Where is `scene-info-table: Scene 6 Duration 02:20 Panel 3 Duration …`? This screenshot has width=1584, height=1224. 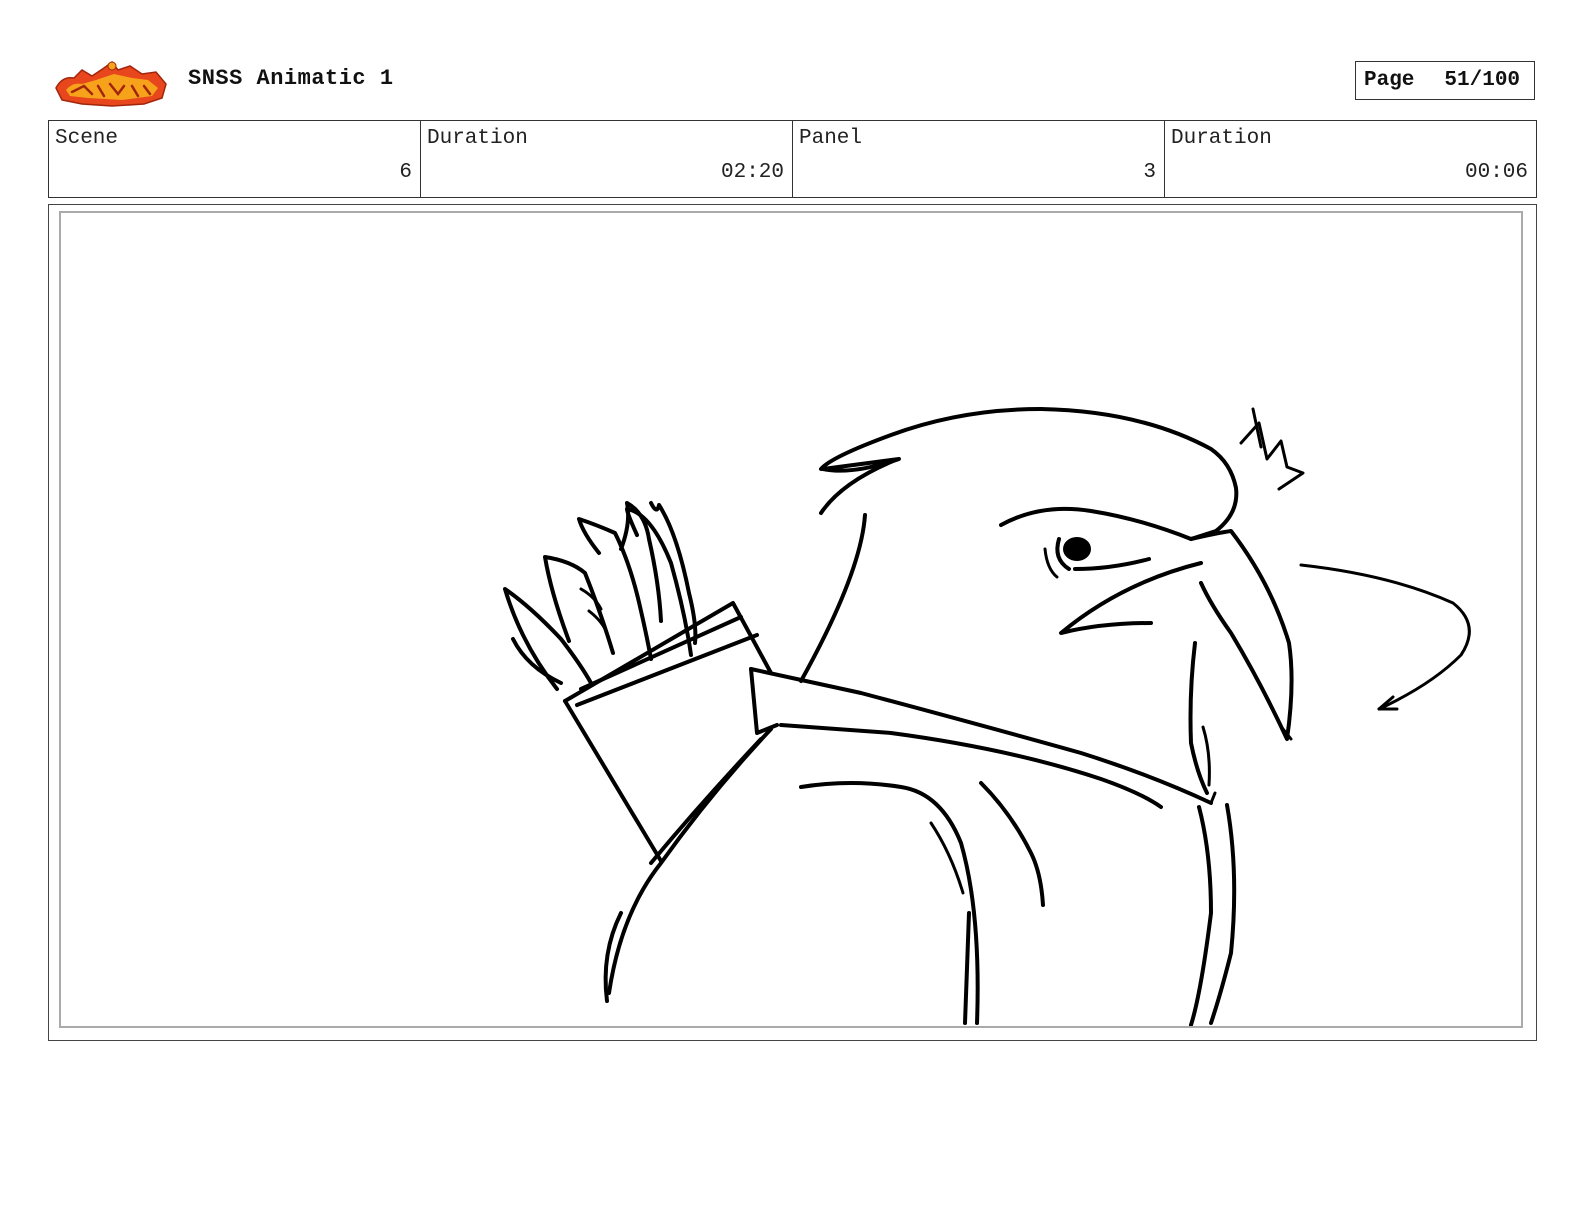 scene-info-table: Scene 6 Duration 02:20 Panel 3 Duration … is located at coordinates (792, 159).